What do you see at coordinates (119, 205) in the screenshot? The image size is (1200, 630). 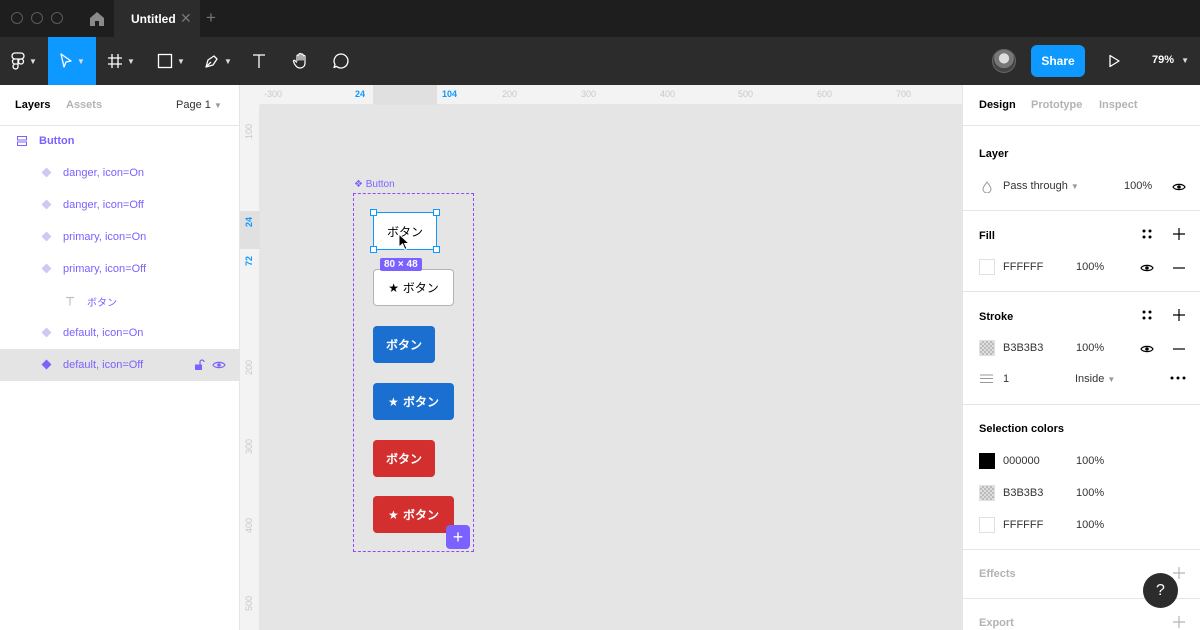 I see `layer-item-variant: danger, icon=Off` at bounding box center [119, 205].